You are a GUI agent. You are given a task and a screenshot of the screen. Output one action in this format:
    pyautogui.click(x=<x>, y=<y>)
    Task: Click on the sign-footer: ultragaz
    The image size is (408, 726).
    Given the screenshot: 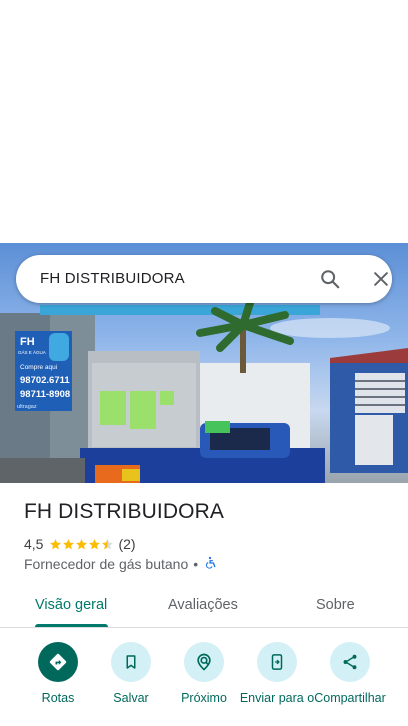 What is the action you would take?
    pyautogui.click(x=27, y=407)
    